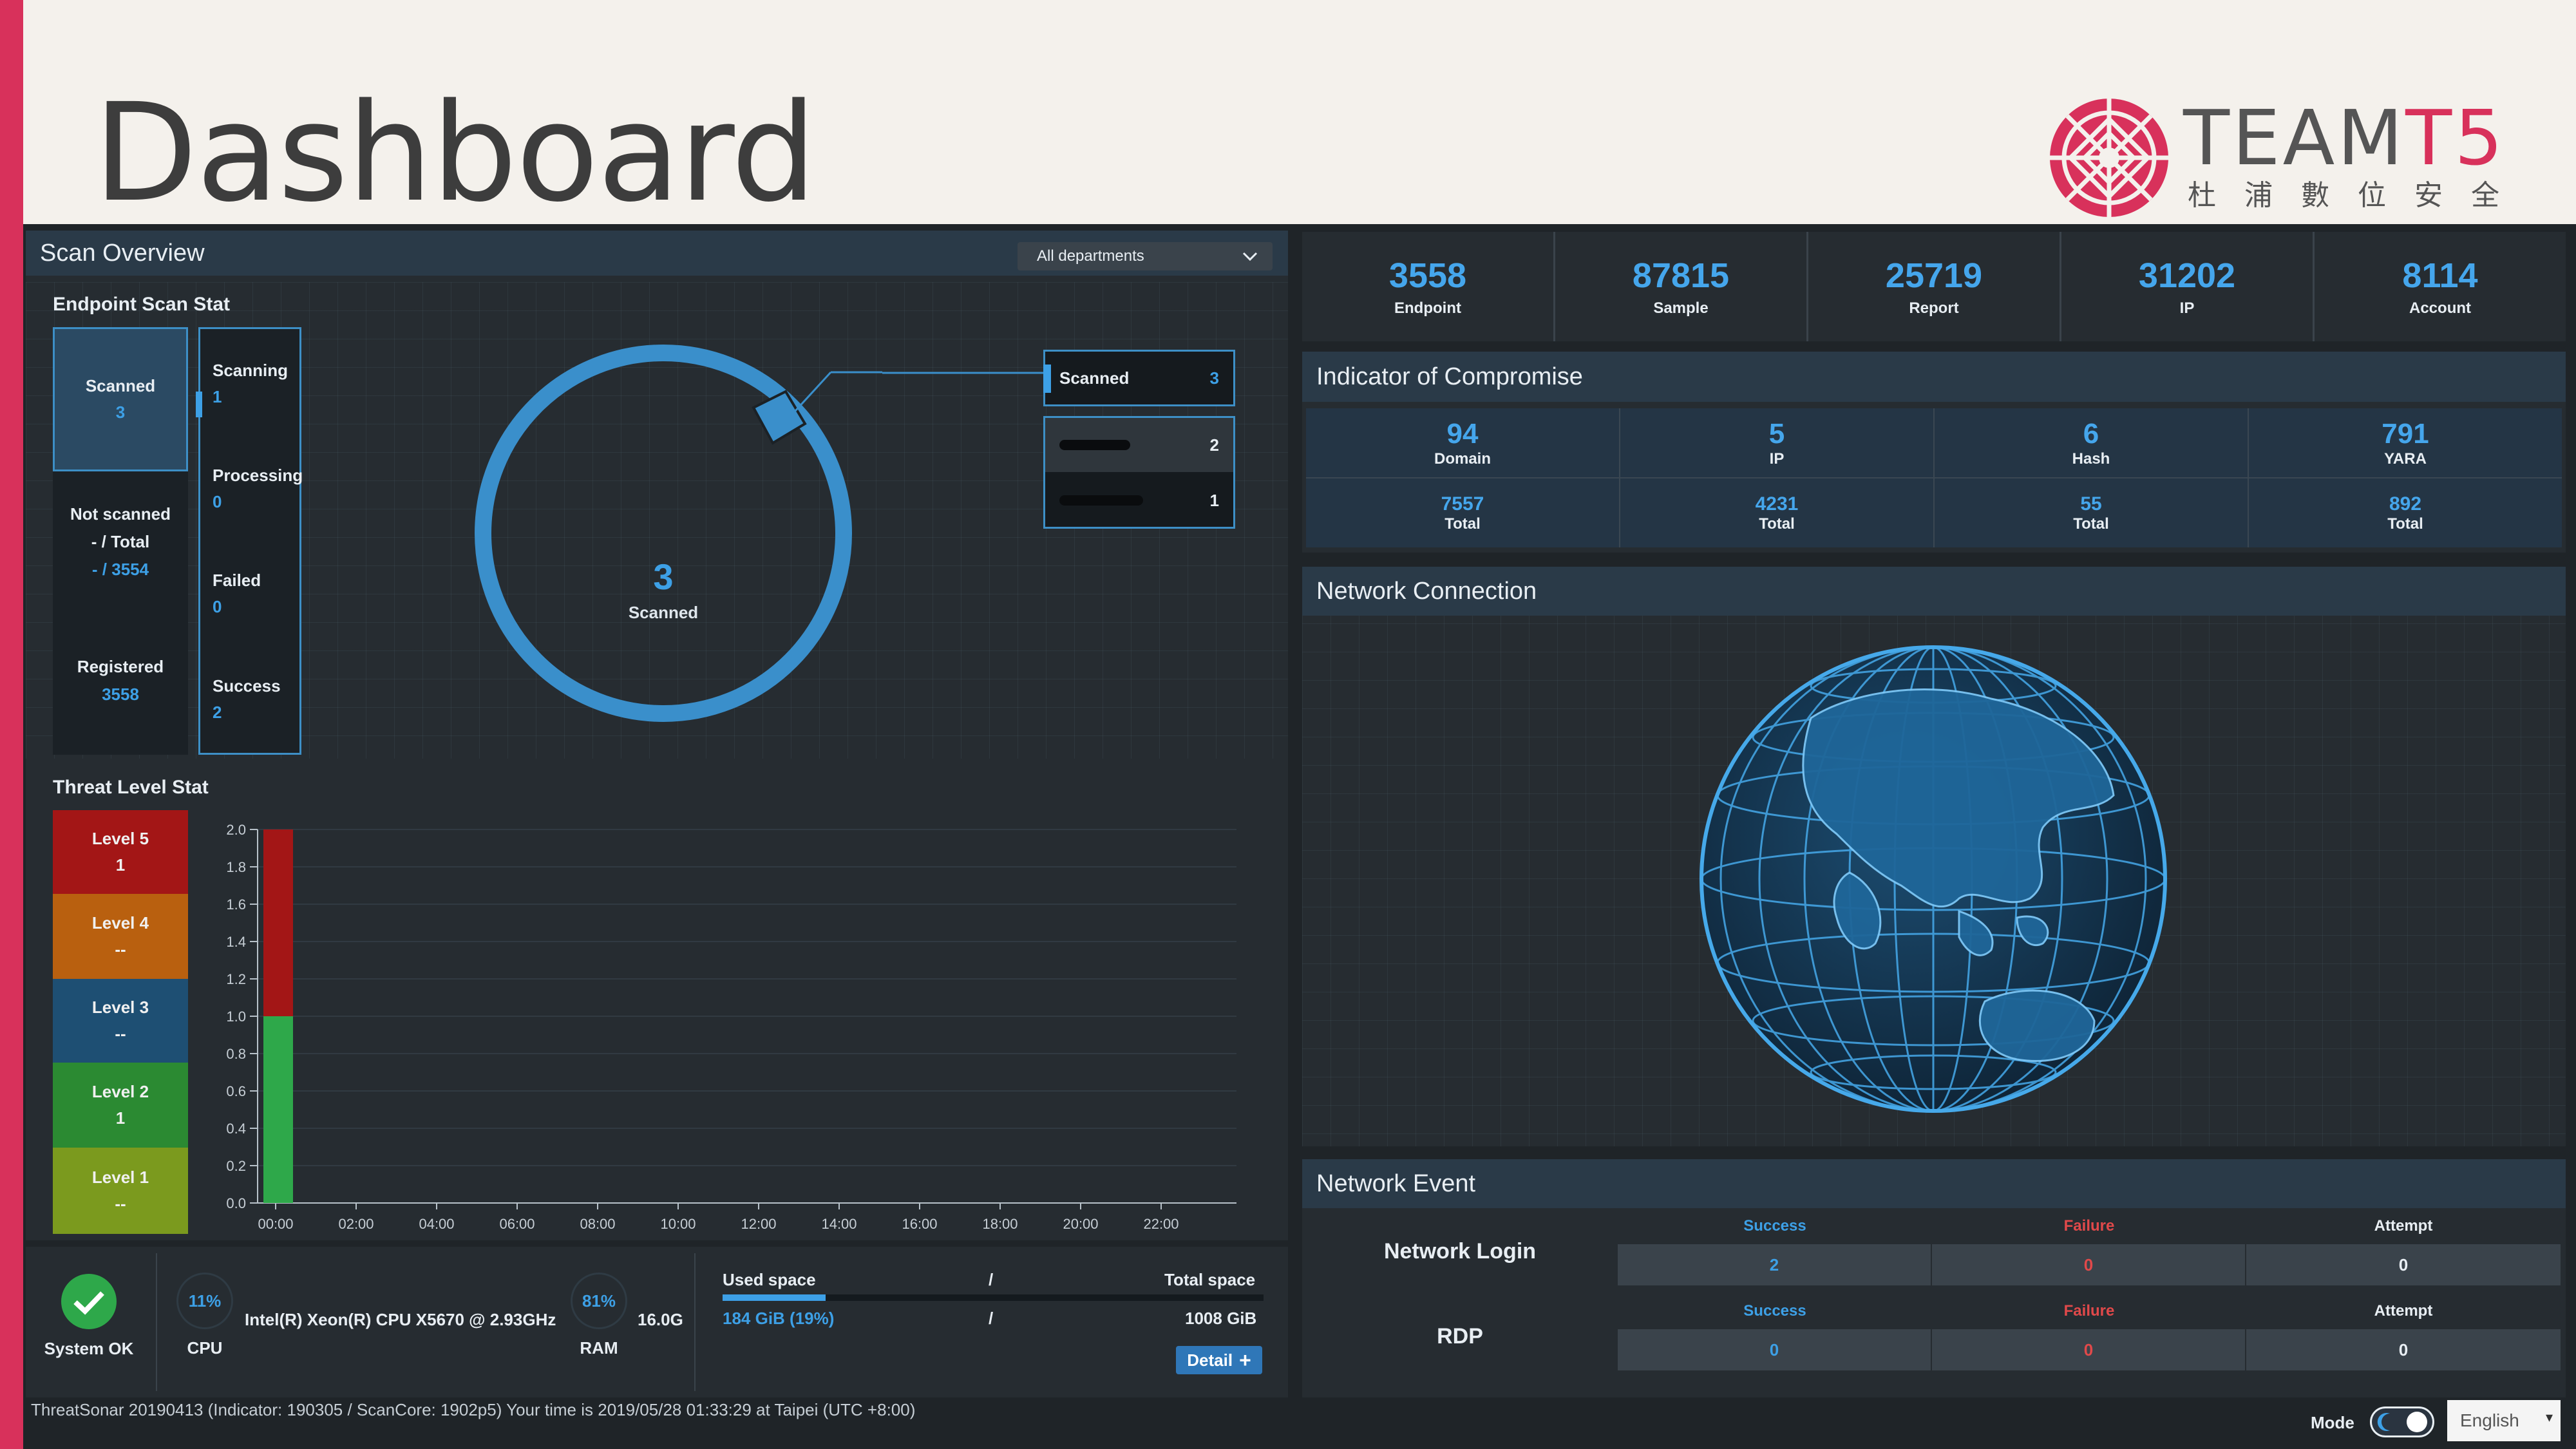  I want to click on chart-xtick-label: 14:00, so click(839, 1224).